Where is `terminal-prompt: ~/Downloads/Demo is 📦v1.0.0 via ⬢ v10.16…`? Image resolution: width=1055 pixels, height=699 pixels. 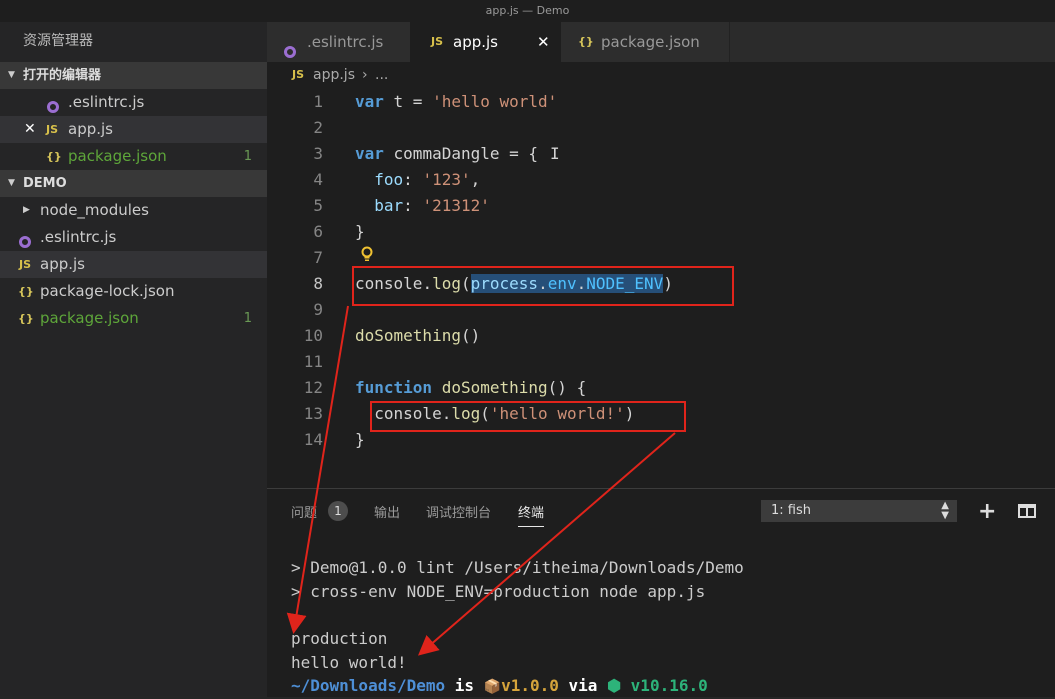
terminal-prompt: ~/Downloads/Demo is 📦v1.0.0 via ⬢ v10.16… is located at coordinates (499, 686).